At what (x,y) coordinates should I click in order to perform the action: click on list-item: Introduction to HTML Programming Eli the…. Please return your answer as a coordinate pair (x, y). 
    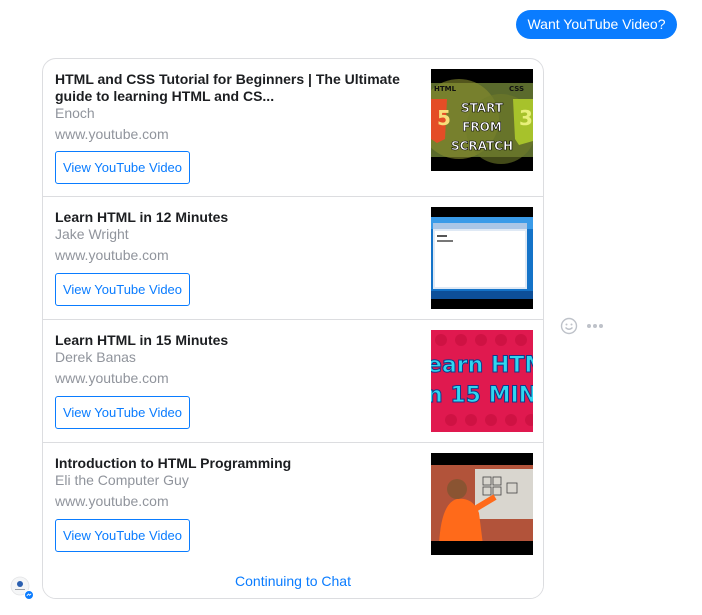
    Looking at the image, I should click on (293, 504).